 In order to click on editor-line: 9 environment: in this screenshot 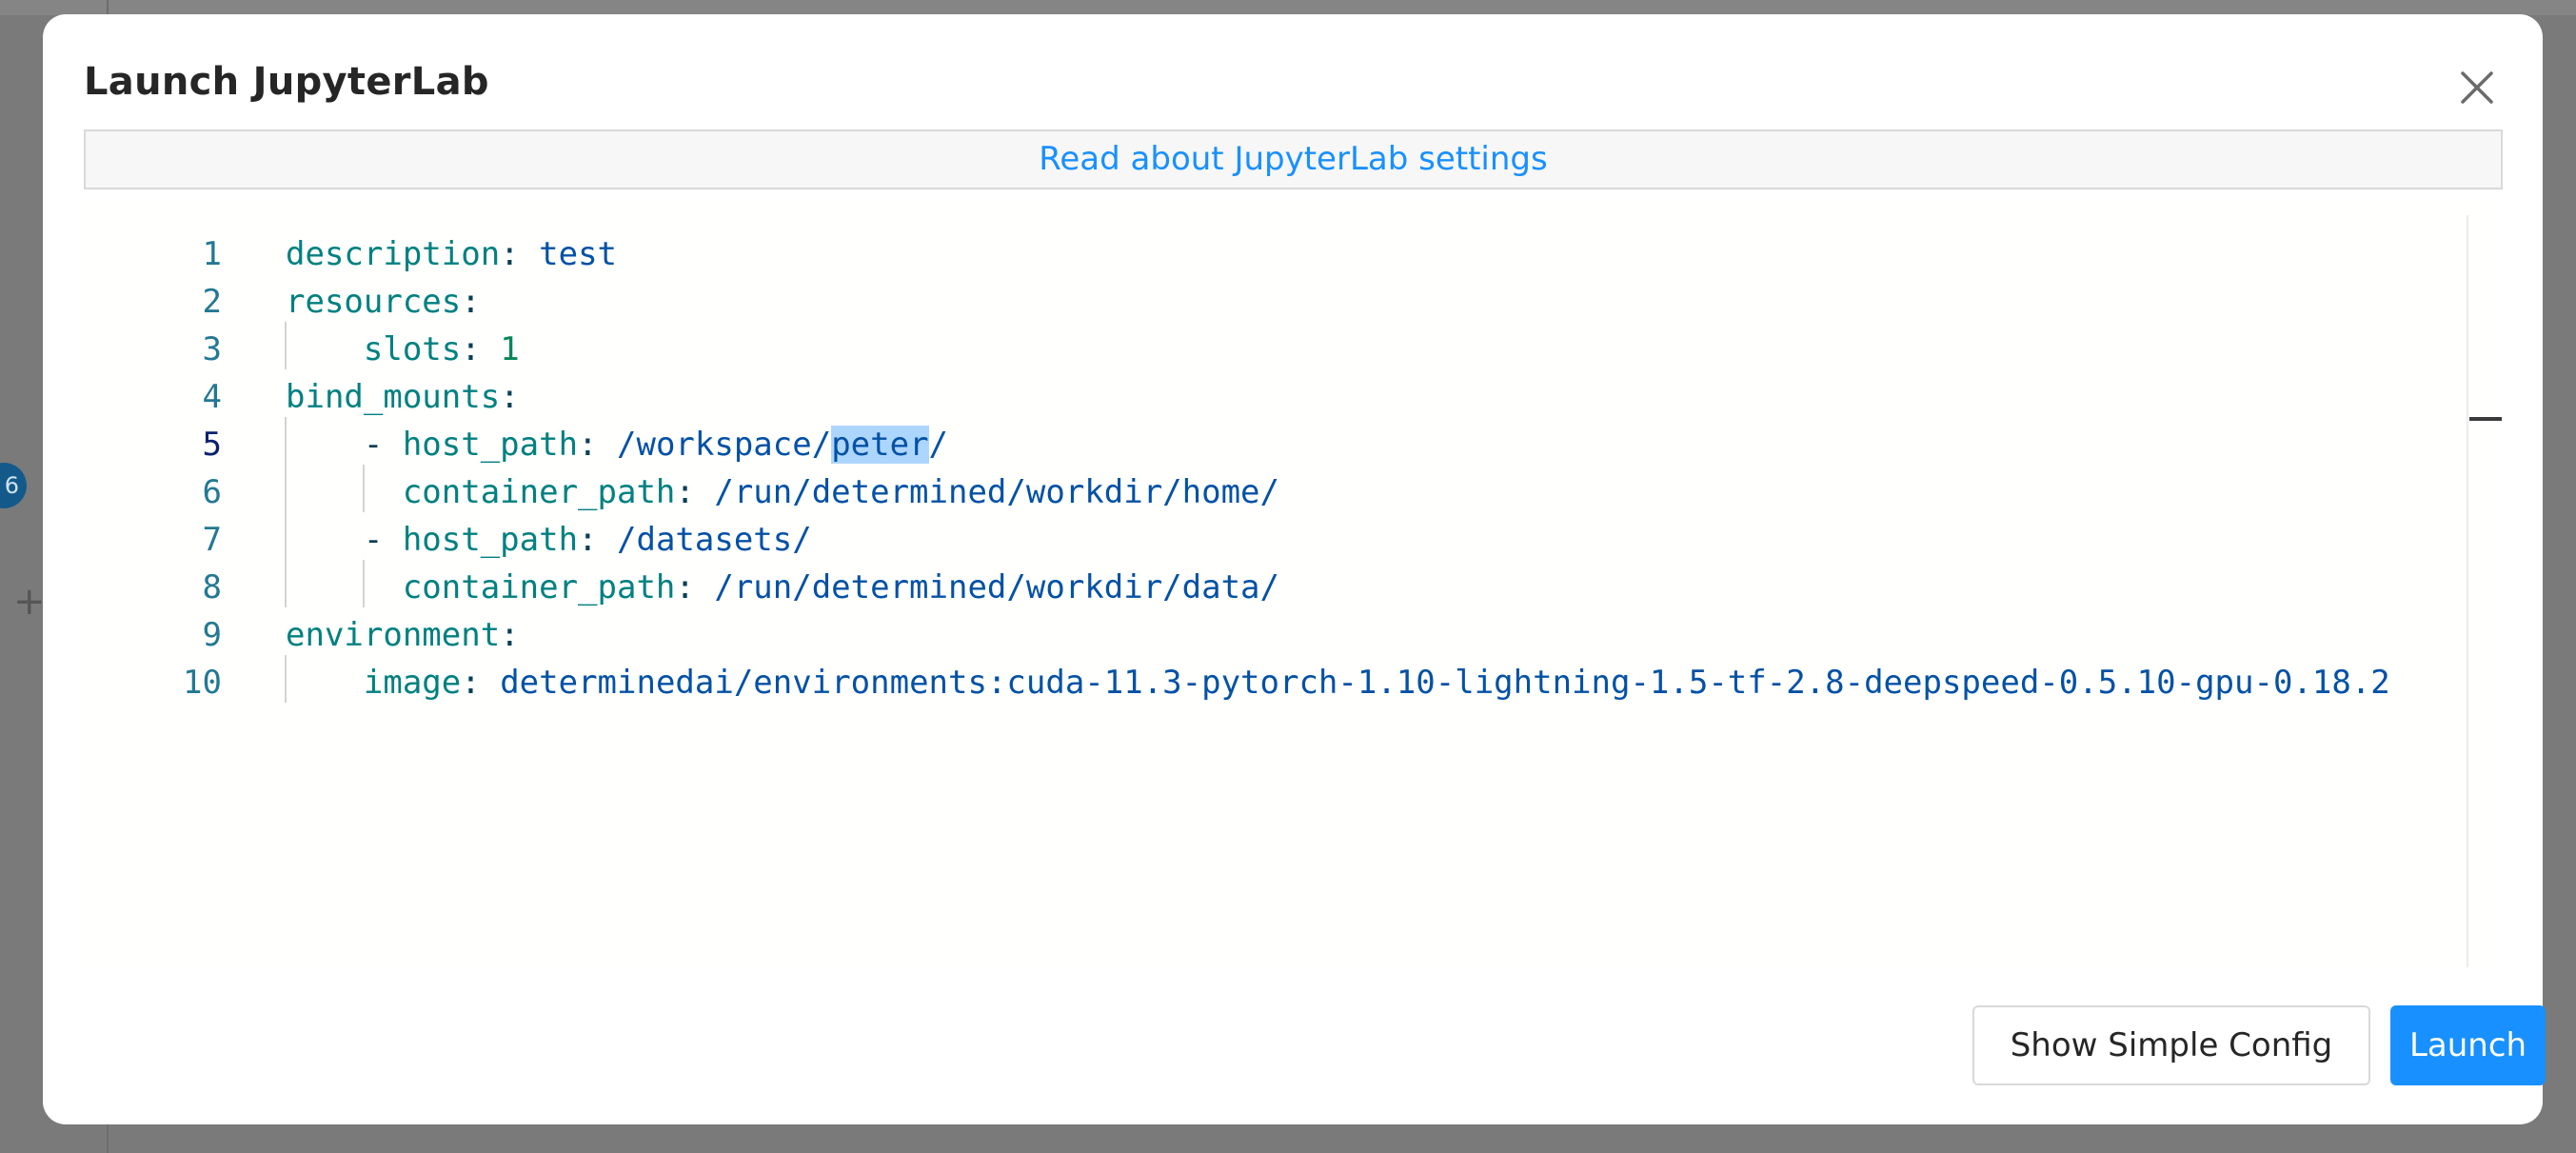, I will do `click(1264, 635)`.